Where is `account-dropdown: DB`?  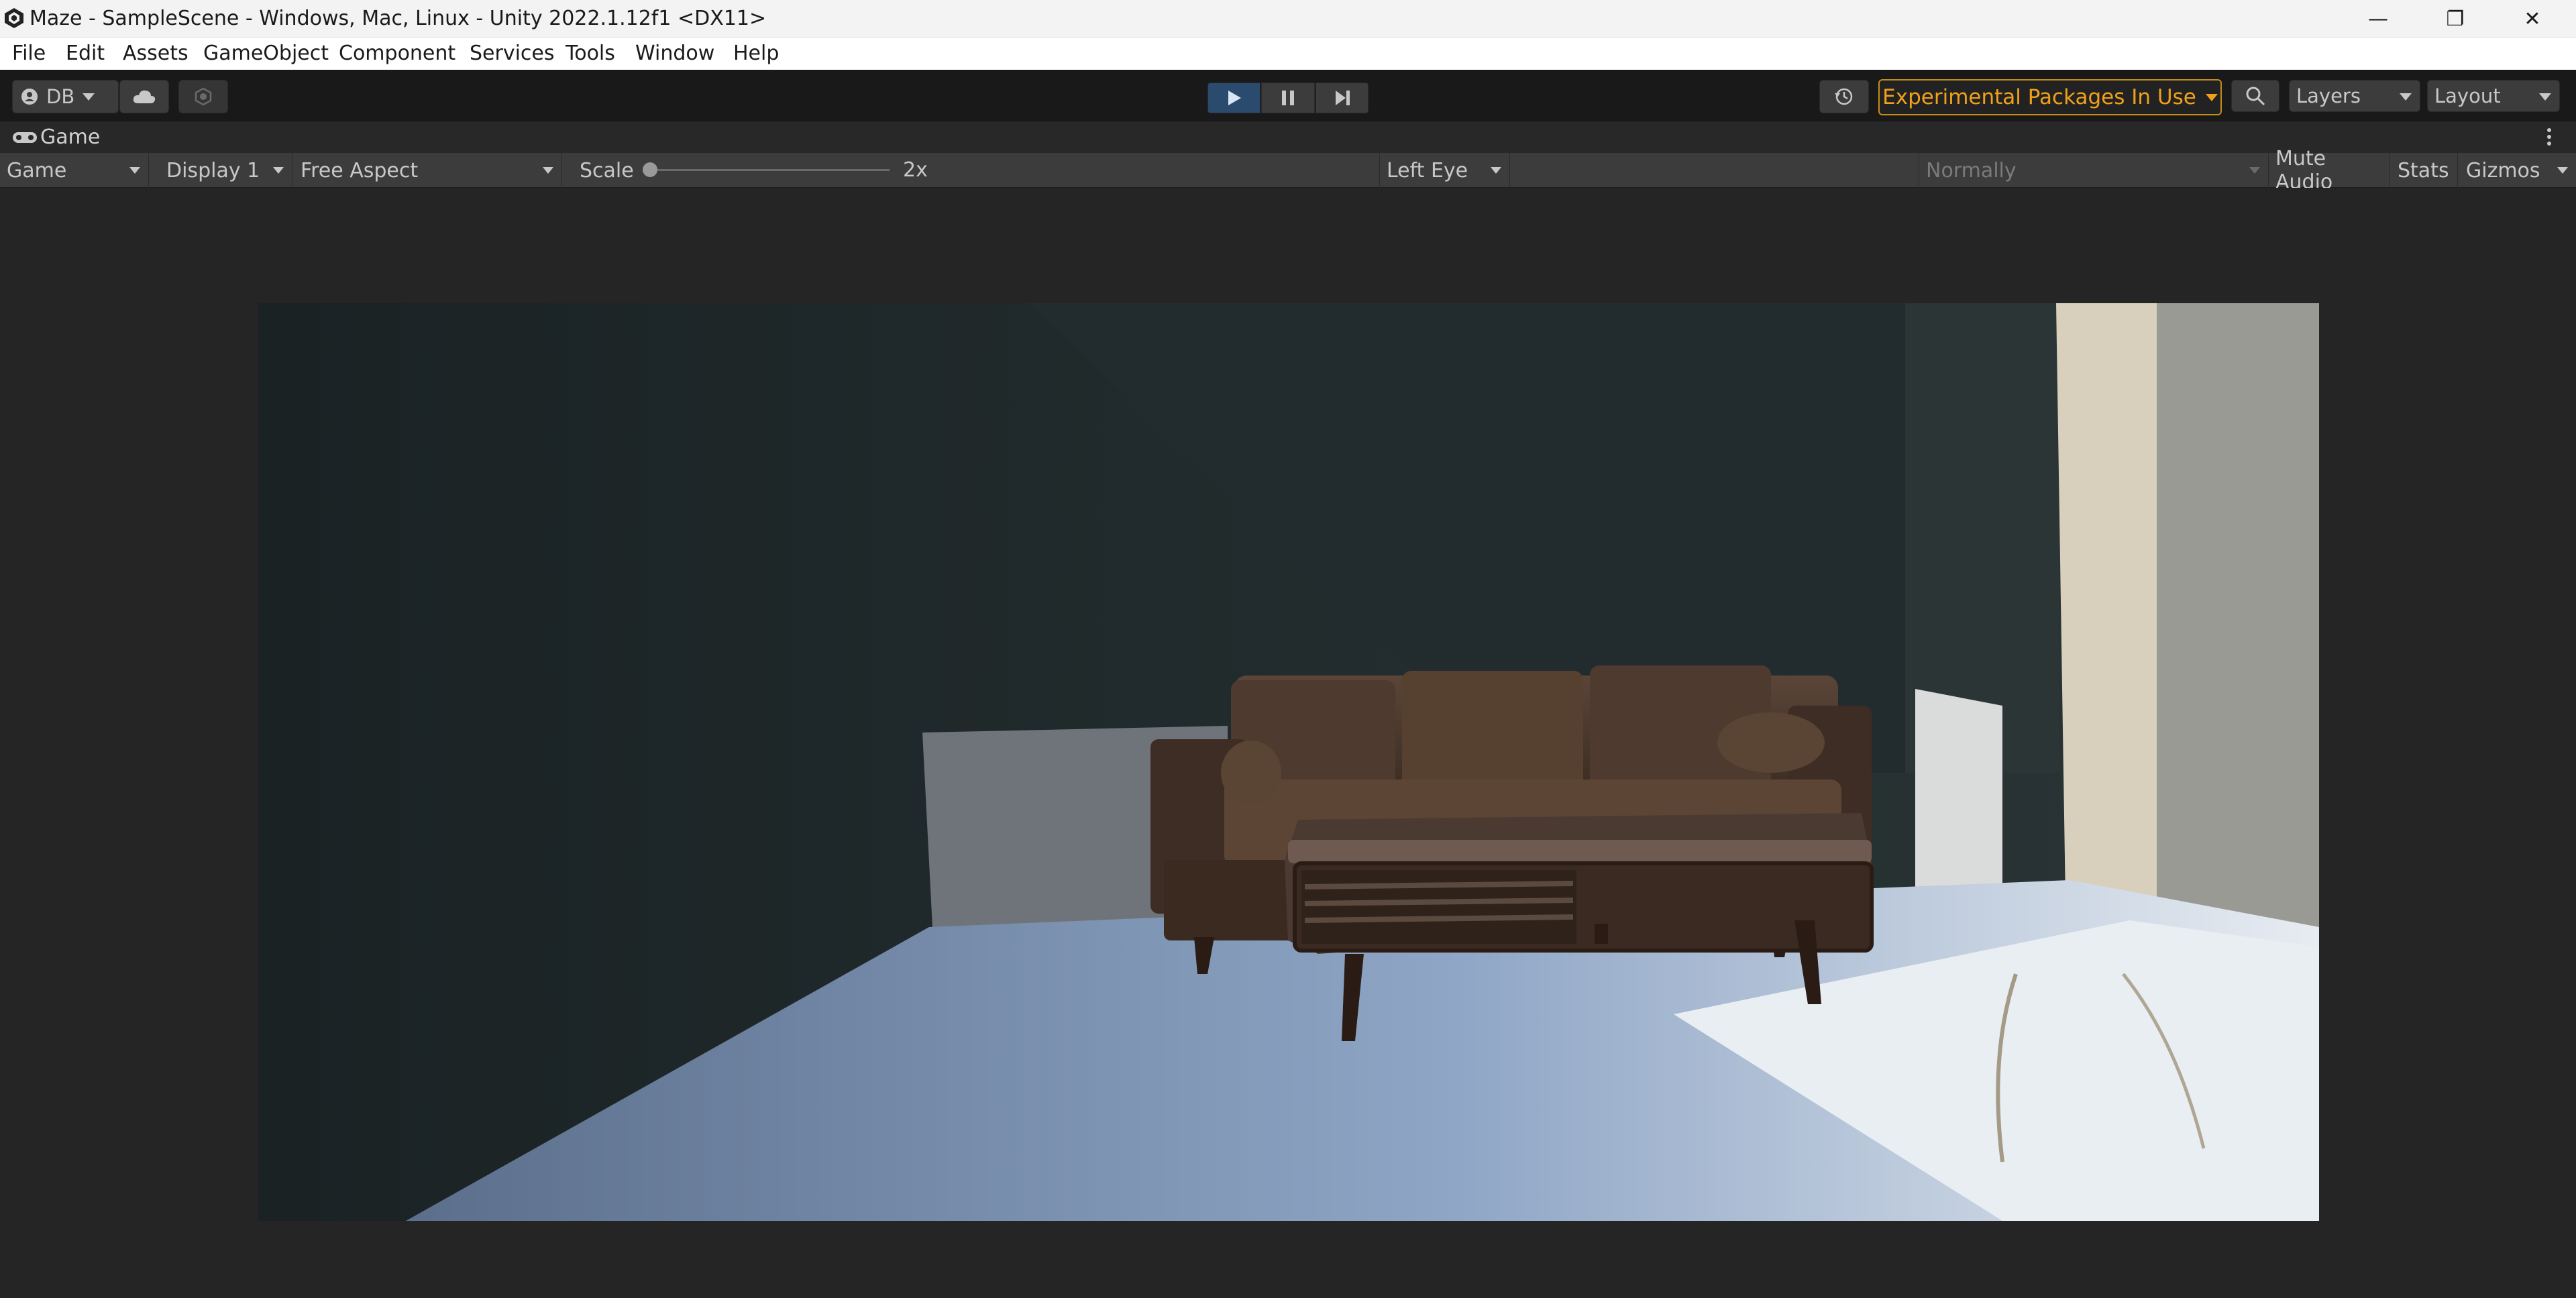
account-dropdown: DB is located at coordinates (65, 96).